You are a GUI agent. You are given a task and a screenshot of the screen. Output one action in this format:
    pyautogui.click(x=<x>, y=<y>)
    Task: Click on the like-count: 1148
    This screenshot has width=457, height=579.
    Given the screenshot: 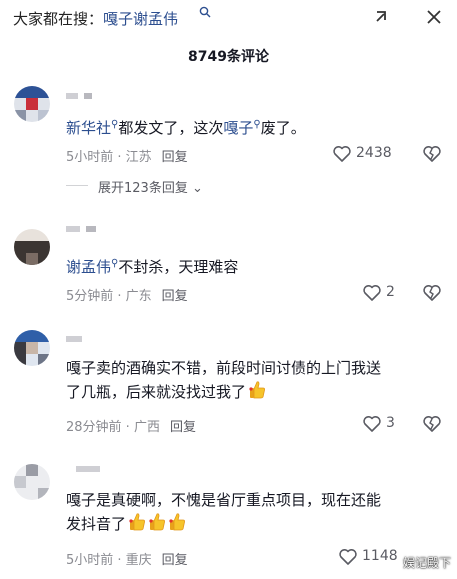 What is the action you would take?
    pyautogui.click(x=380, y=556)
    